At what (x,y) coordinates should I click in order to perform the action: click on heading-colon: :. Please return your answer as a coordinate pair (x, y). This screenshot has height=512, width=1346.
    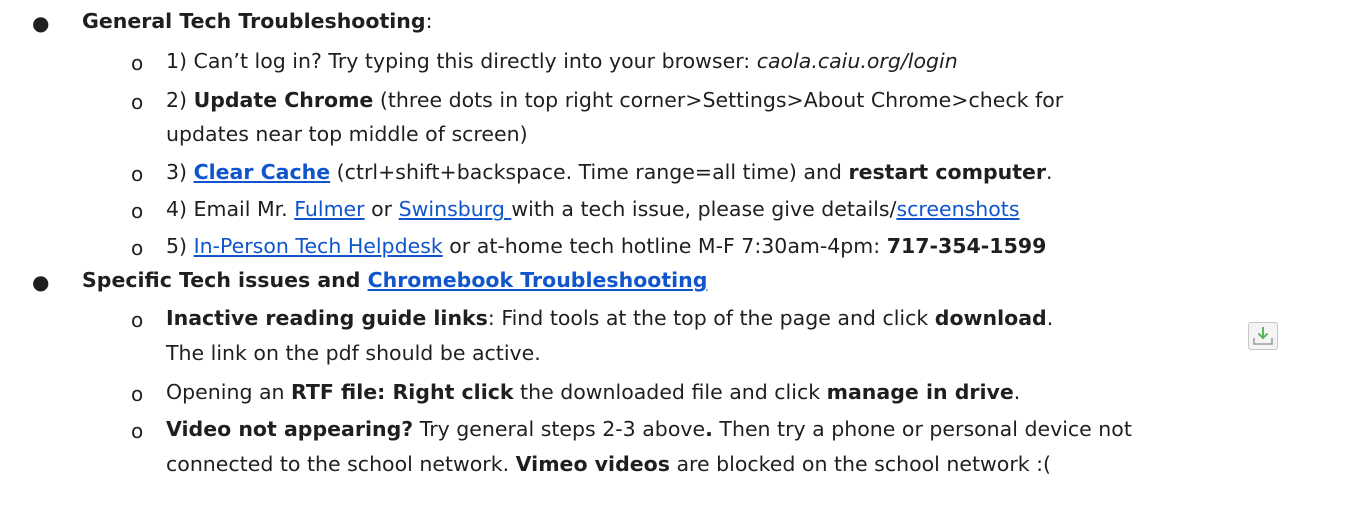
    Looking at the image, I should click on (429, 21).